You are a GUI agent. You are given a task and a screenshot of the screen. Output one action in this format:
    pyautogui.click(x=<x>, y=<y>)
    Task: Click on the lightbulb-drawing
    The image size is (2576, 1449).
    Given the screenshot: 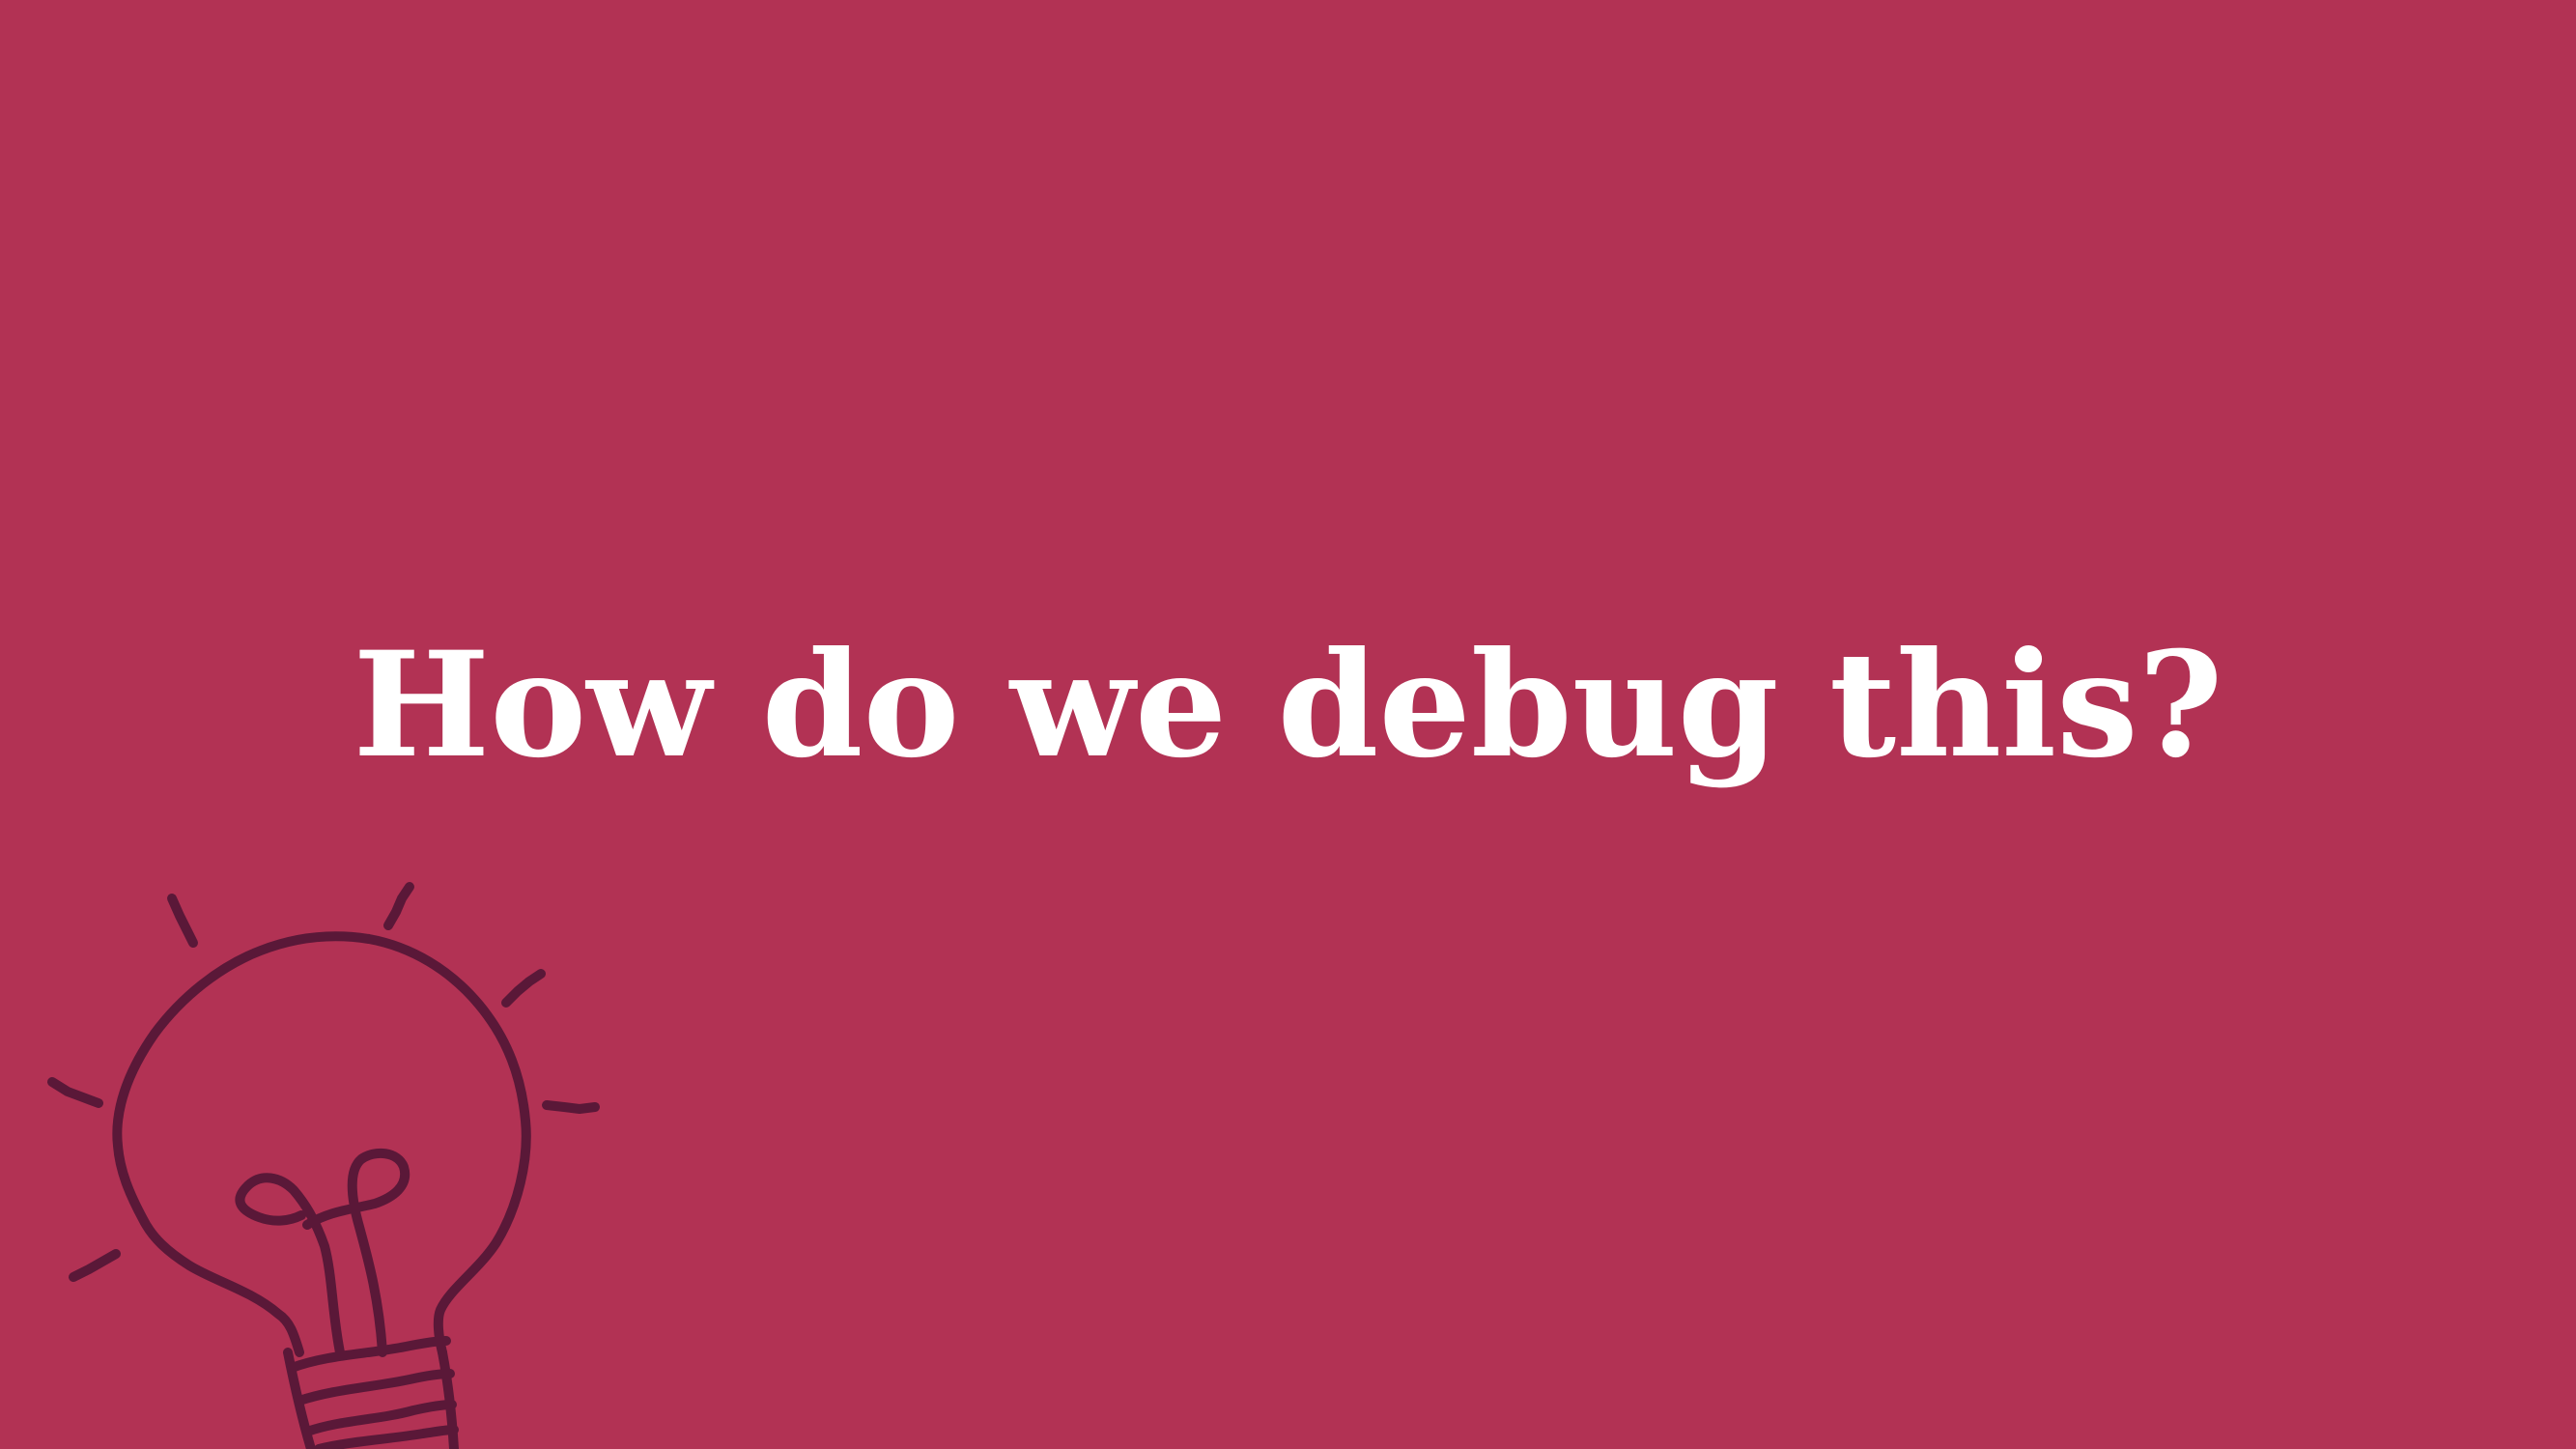 What is the action you would take?
    pyautogui.click(x=323, y=1165)
    